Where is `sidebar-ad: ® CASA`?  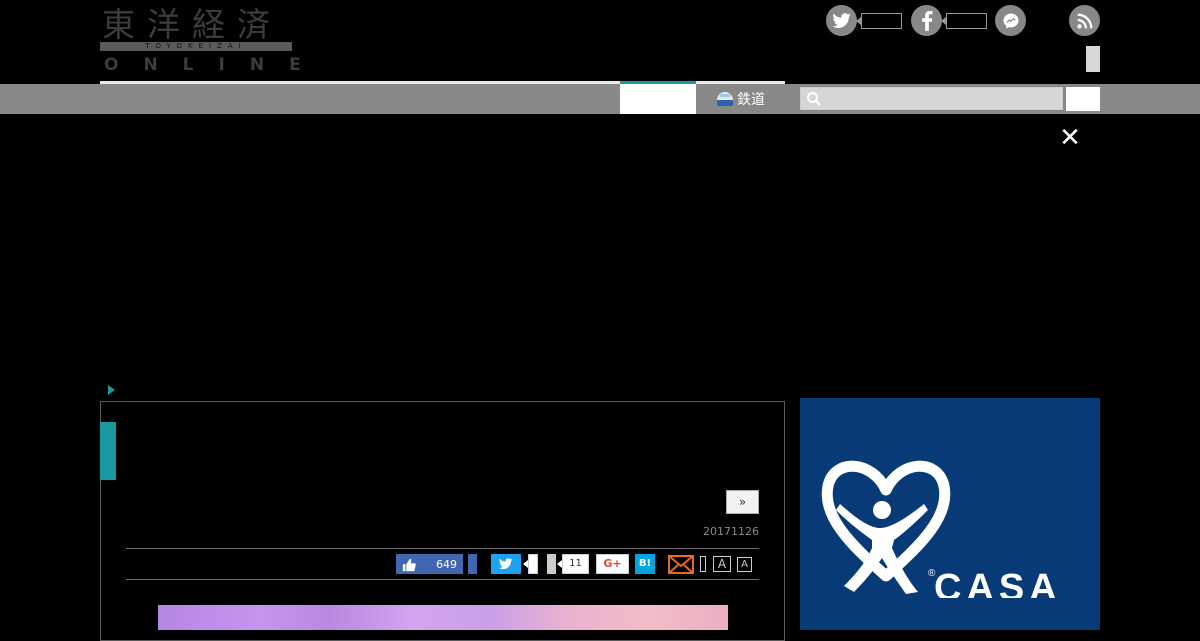 sidebar-ad: ® CASA is located at coordinates (950, 514).